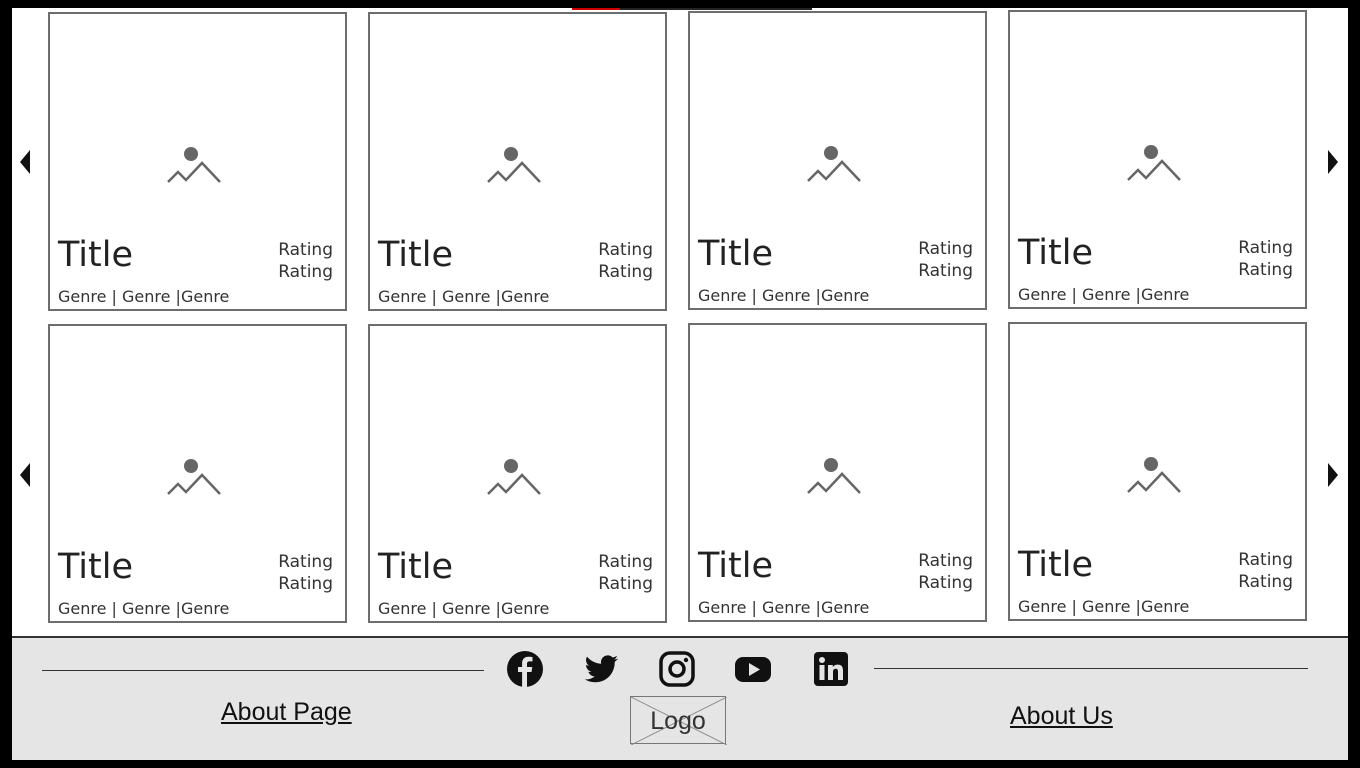 The height and width of the screenshot is (768, 1360). What do you see at coordinates (263, 670) in the screenshot?
I see `footer-divider-left` at bounding box center [263, 670].